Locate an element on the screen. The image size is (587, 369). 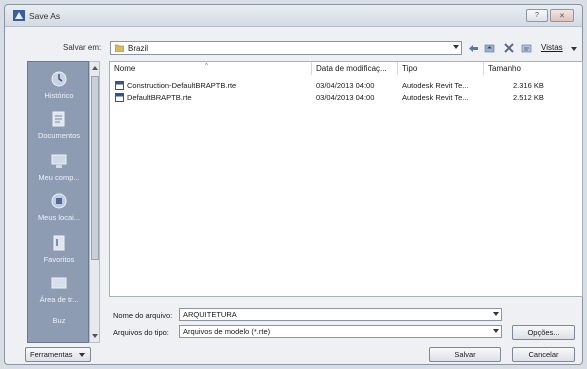
up-folder-button is located at coordinates (489, 48).